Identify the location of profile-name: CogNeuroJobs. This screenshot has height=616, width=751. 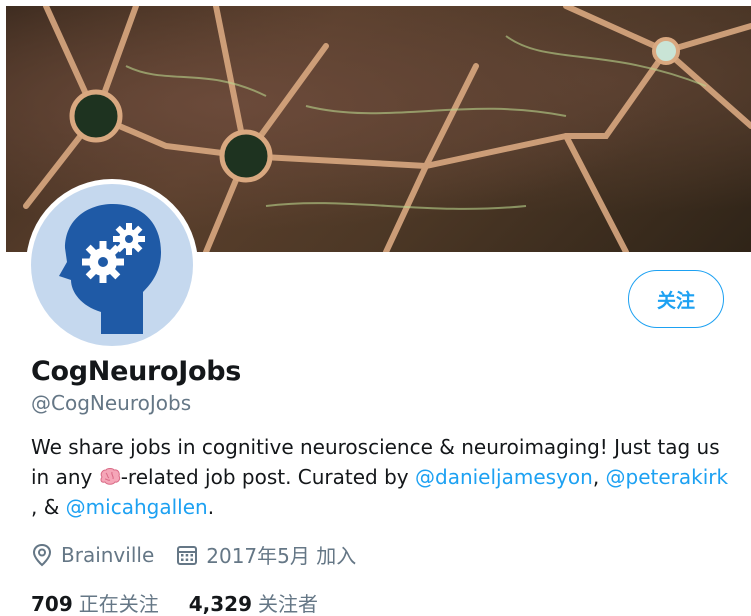
(136, 371).